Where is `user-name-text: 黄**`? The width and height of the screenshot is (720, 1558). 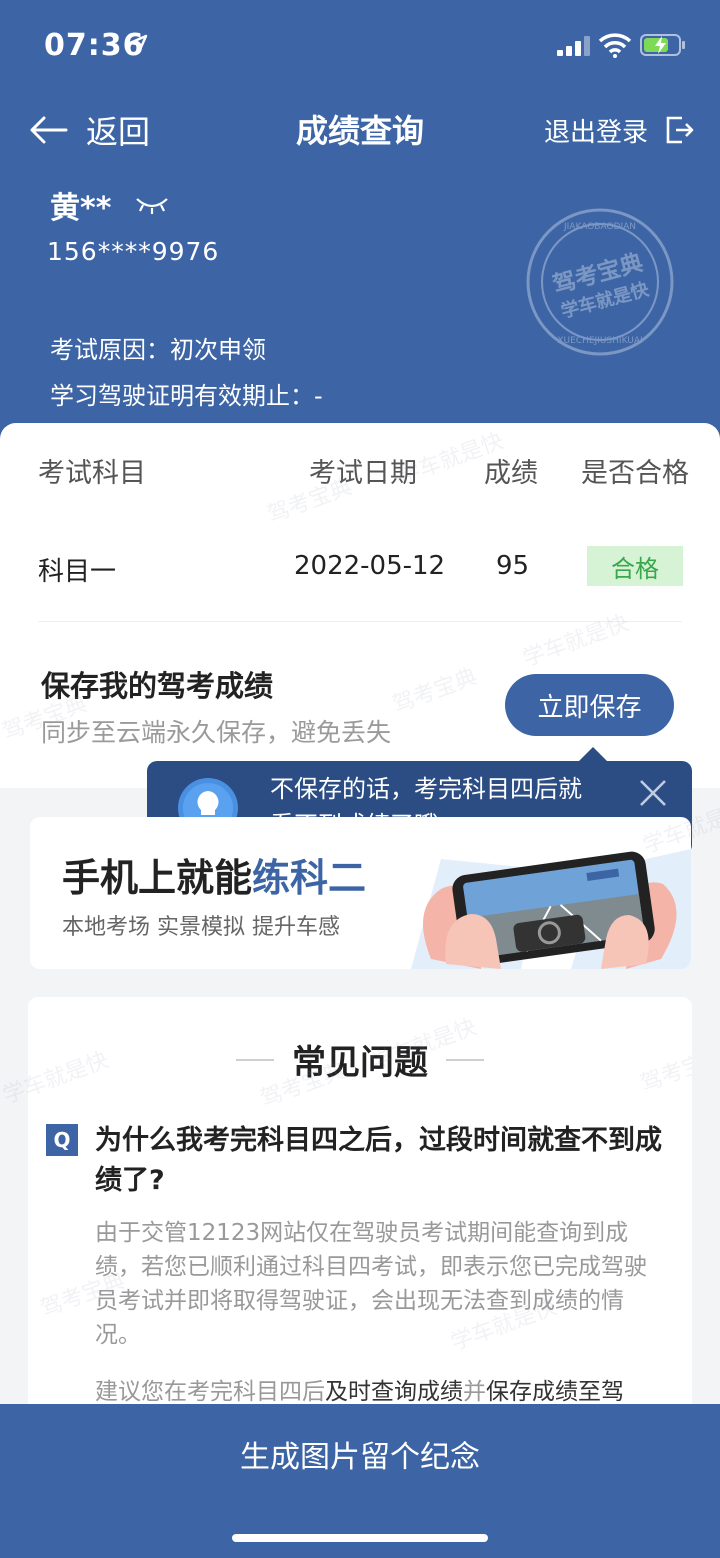
user-name-text: 黄** is located at coordinates (81, 208).